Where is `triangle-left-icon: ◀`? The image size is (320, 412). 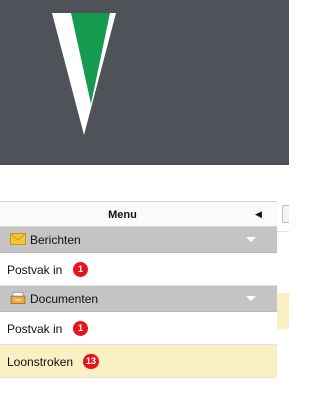
triangle-left-icon: ◀ is located at coordinates (258, 214).